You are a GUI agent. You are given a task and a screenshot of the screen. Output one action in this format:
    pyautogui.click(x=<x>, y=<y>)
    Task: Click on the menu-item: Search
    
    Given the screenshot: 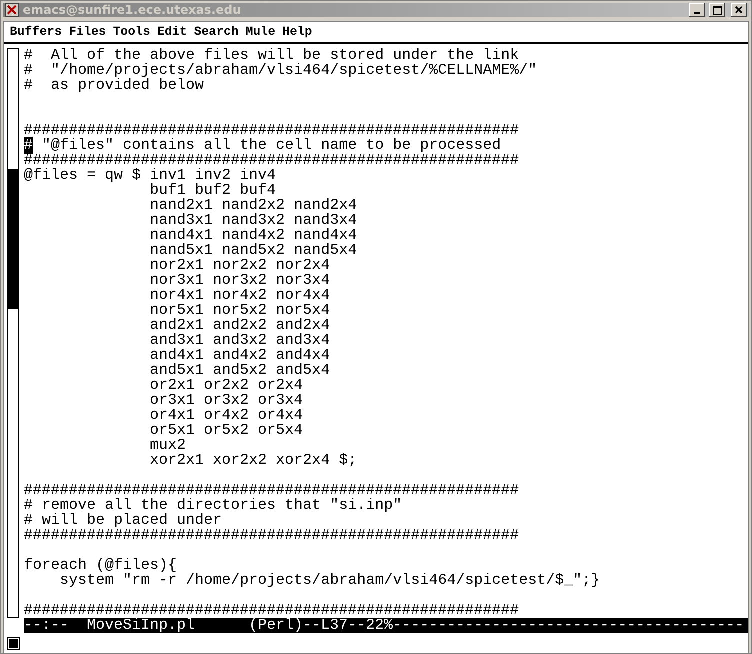 What is the action you would take?
    pyautogui.click(x=216, y=32)
    